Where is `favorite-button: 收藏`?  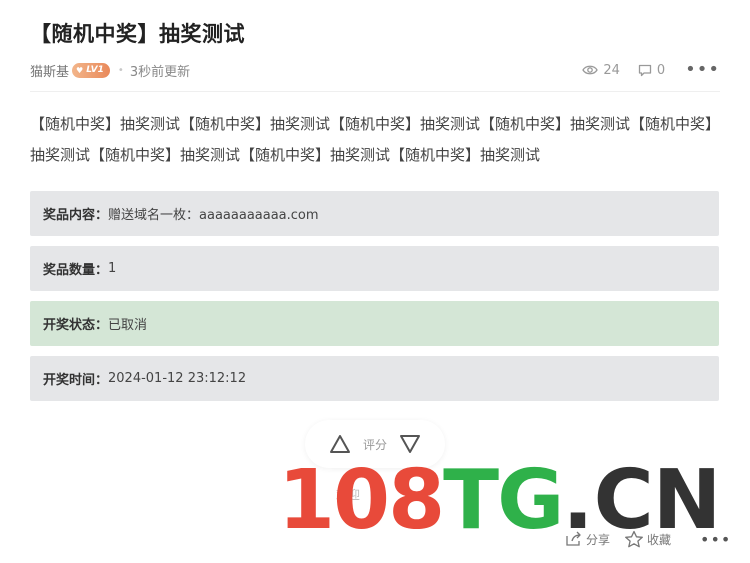 favorite-button: 收藏 is located at coordinates (647, 539).